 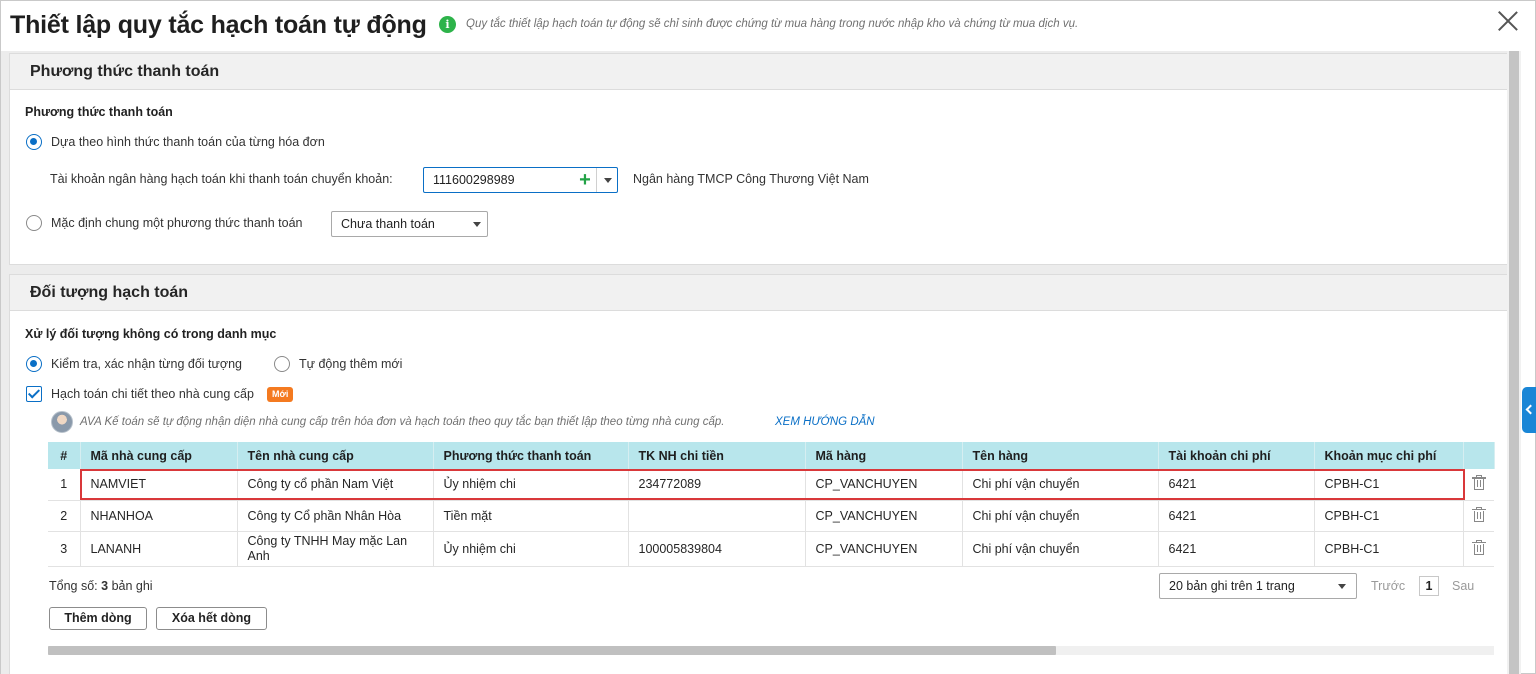 I want to click on cell-supplier-code: NHANHOA, so click(x=159, y=516).